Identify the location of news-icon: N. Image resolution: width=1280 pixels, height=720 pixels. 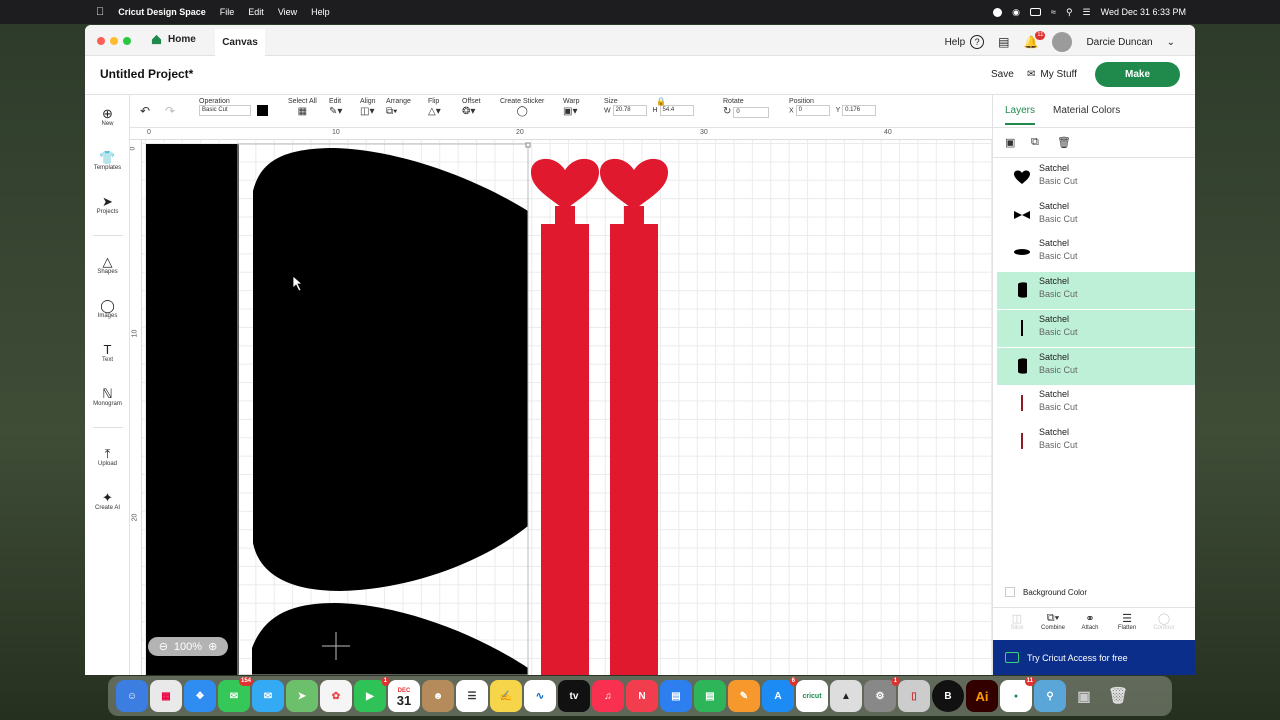
(642, 696).